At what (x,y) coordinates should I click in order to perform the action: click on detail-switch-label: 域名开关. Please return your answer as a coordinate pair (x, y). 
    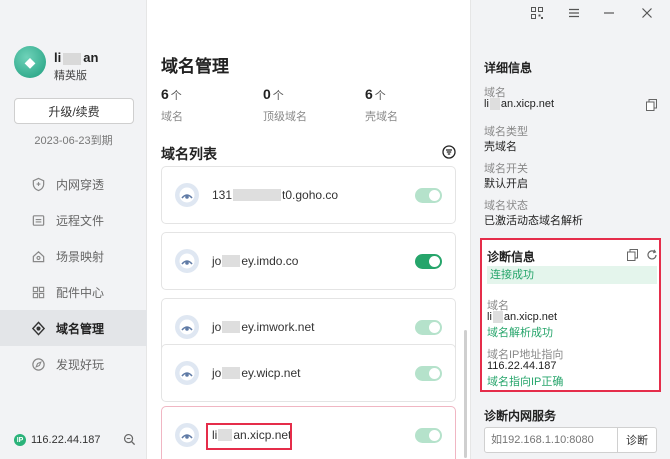
    Looking at the image, I should click on (506, 169).